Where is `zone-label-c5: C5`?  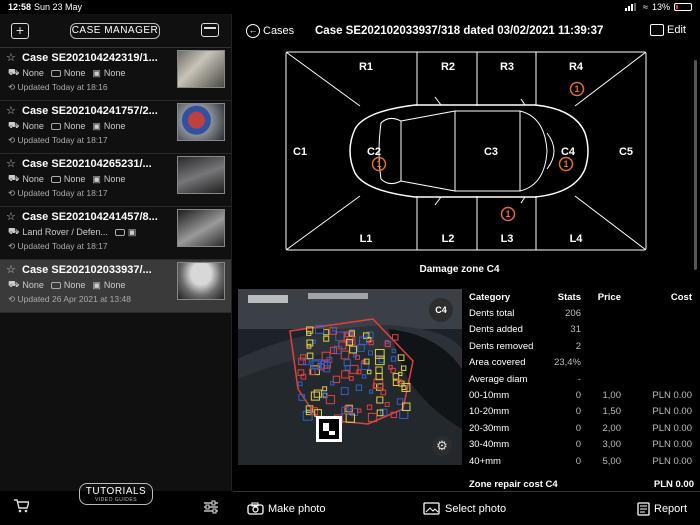 zone-label-c5: C5 is located at coordinates (626, 152).